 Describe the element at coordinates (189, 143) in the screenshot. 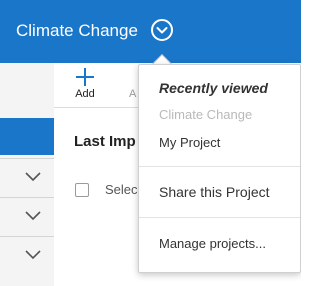

I see `menu-item-recent-project: My Project` at that location.